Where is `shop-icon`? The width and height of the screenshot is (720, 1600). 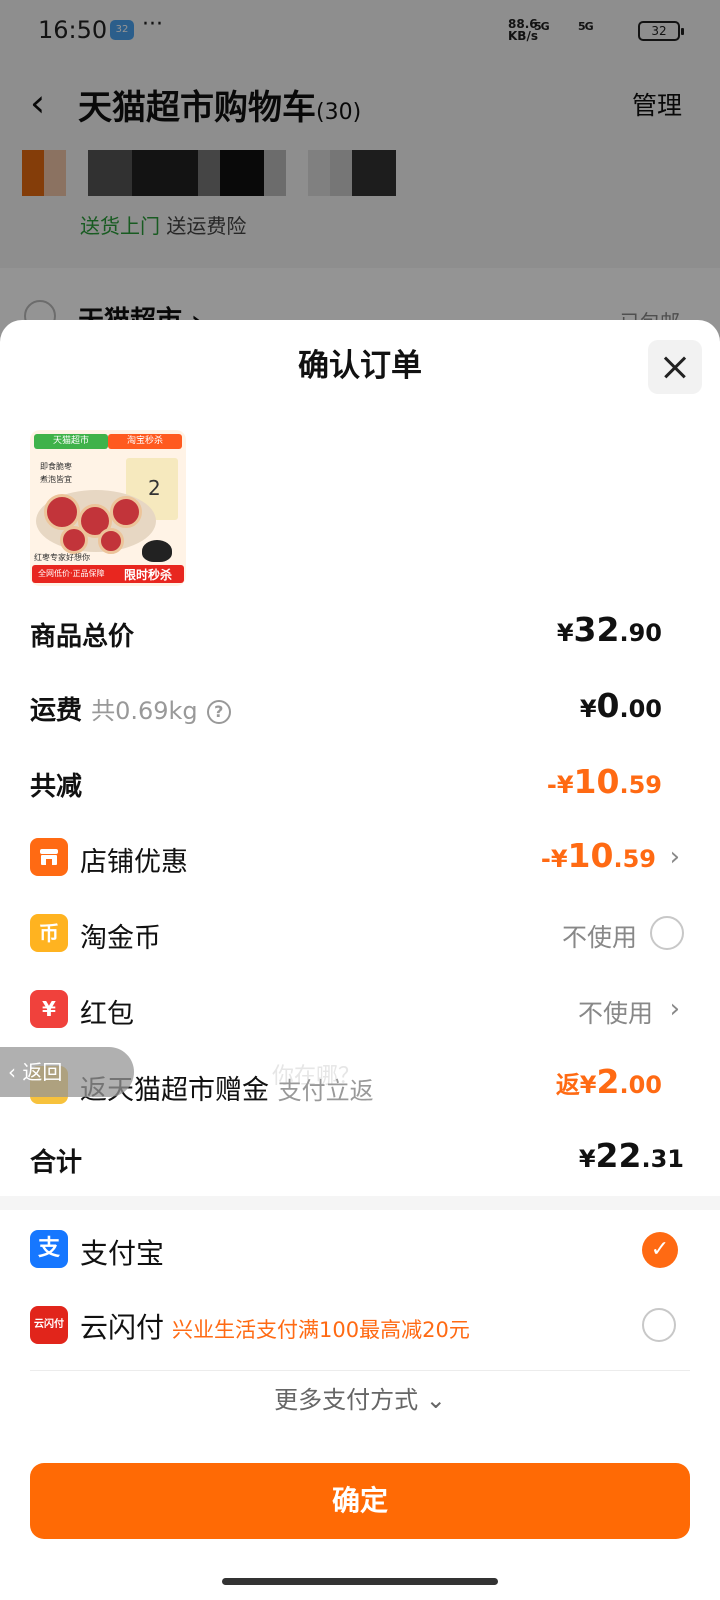
shop-icon is located at coordinates (49, 857).